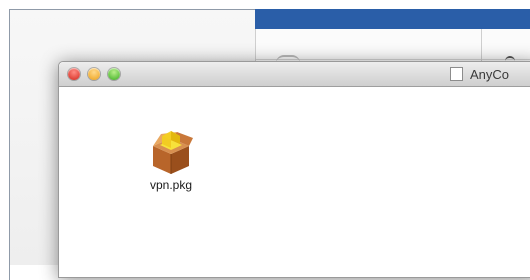  What do you see at coordinates (456, 74) in the screenshot?
I see `document-icon` at bounding box center [456, 74].